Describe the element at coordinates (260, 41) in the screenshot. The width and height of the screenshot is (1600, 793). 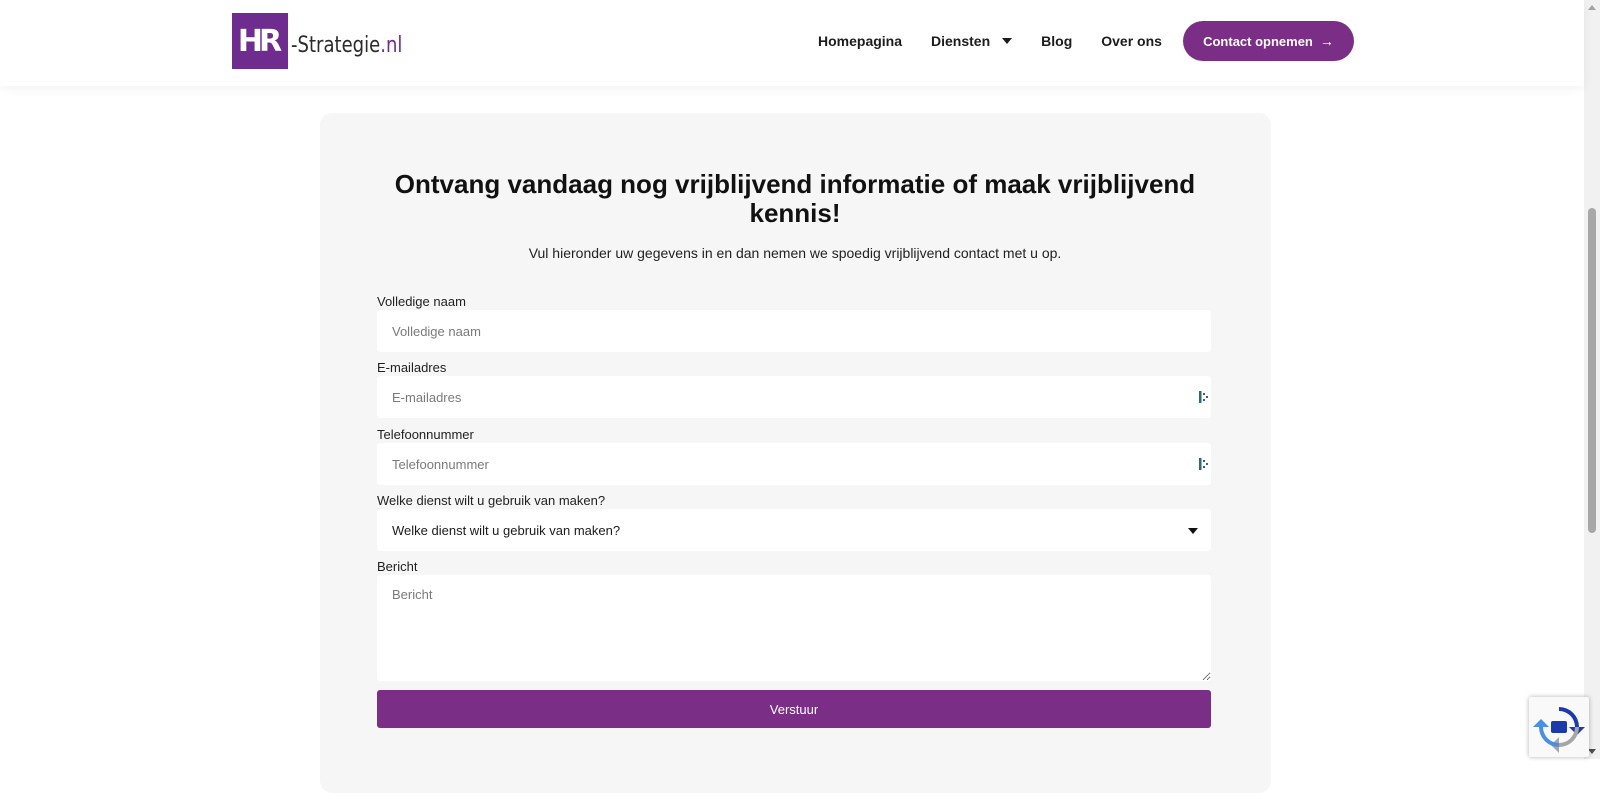
I see `logo-mark: HR` at that location.